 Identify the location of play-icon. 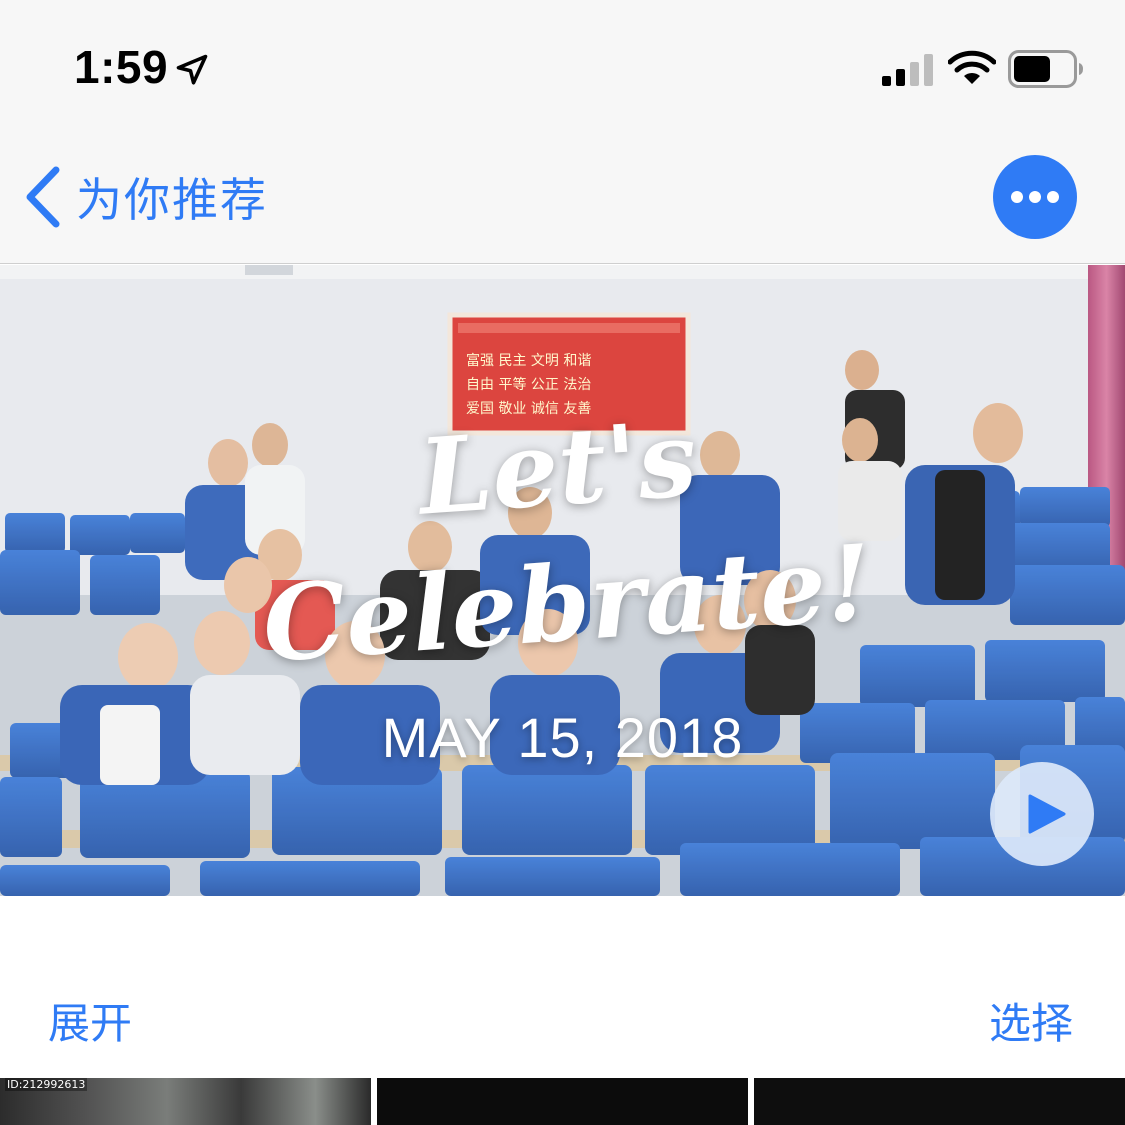
(1047, 814).